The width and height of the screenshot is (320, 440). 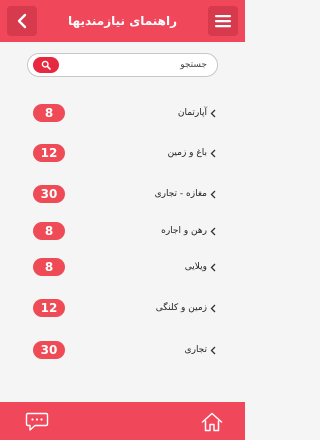 I want to click on category-item: 8 رهن و اجاره, so click(x=122, y=231).